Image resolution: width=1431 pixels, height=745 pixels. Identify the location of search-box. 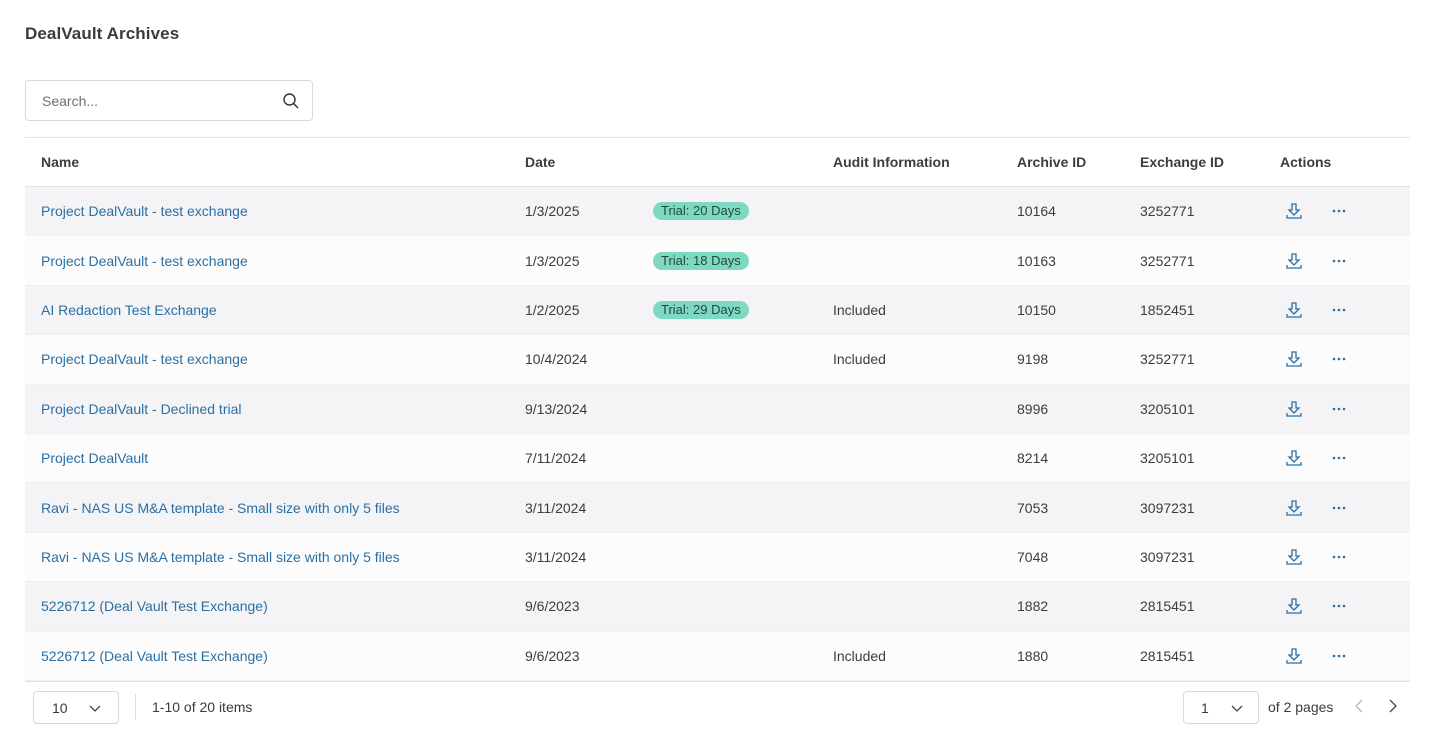
(169, 100).